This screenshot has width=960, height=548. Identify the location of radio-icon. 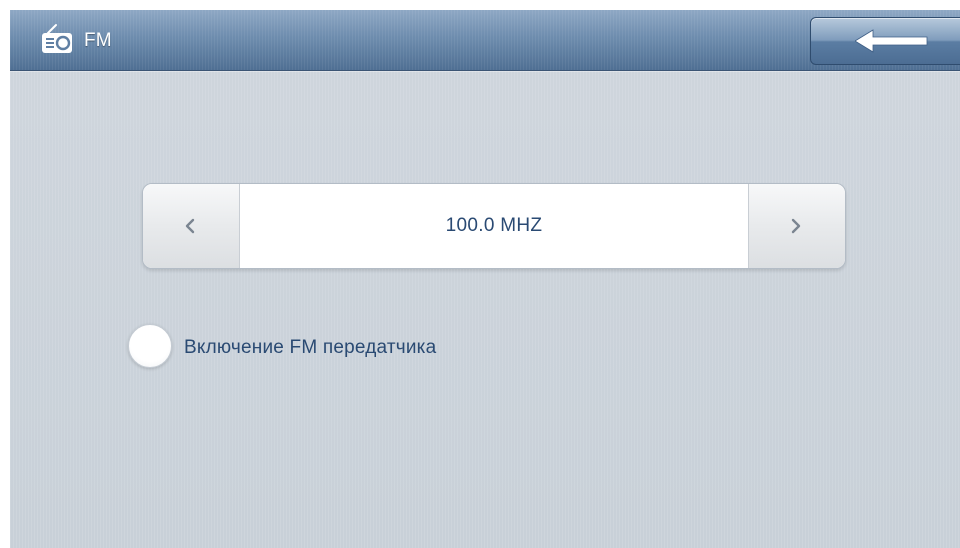
(57, 39).